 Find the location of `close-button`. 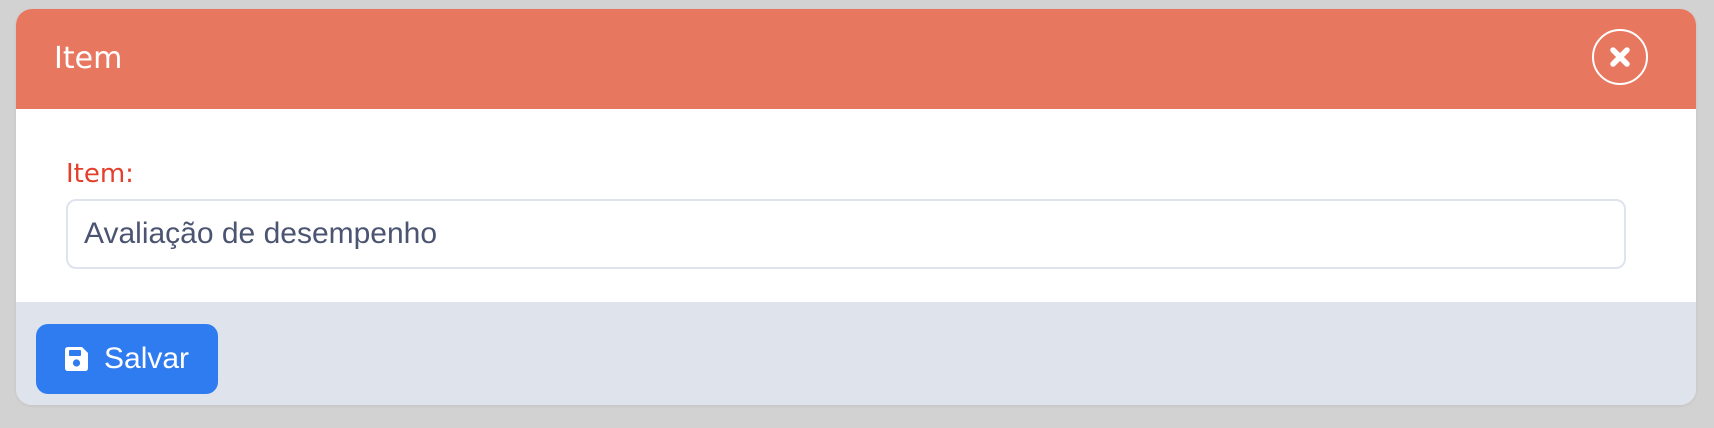

close-button is located at coordinates (1620, 57).